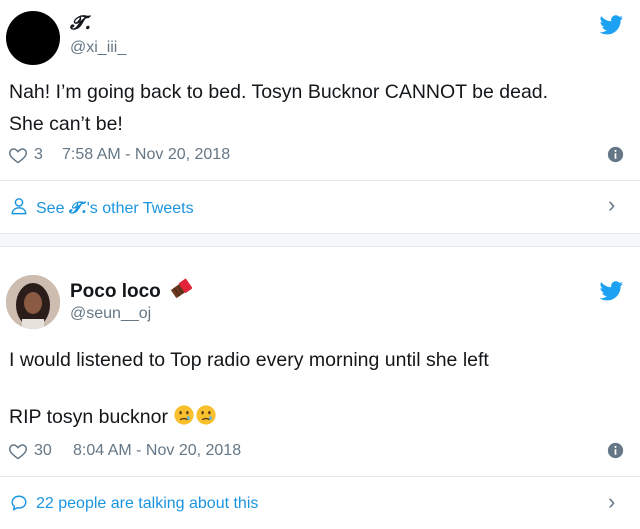 Image resolution: width=640 pixels, height=529 pixels. Describe the element at coordinates (140, 208) in the screenshot. I see `see-suffix: 's other Tweets` at that location.